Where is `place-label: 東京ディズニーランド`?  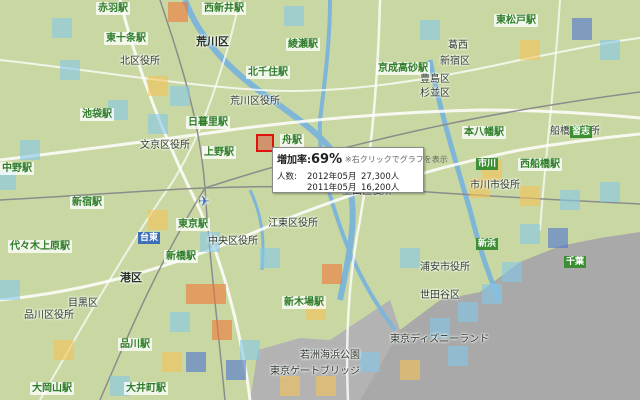 place-label: 東京ディズニーランド is located at coordinates (440, 339).